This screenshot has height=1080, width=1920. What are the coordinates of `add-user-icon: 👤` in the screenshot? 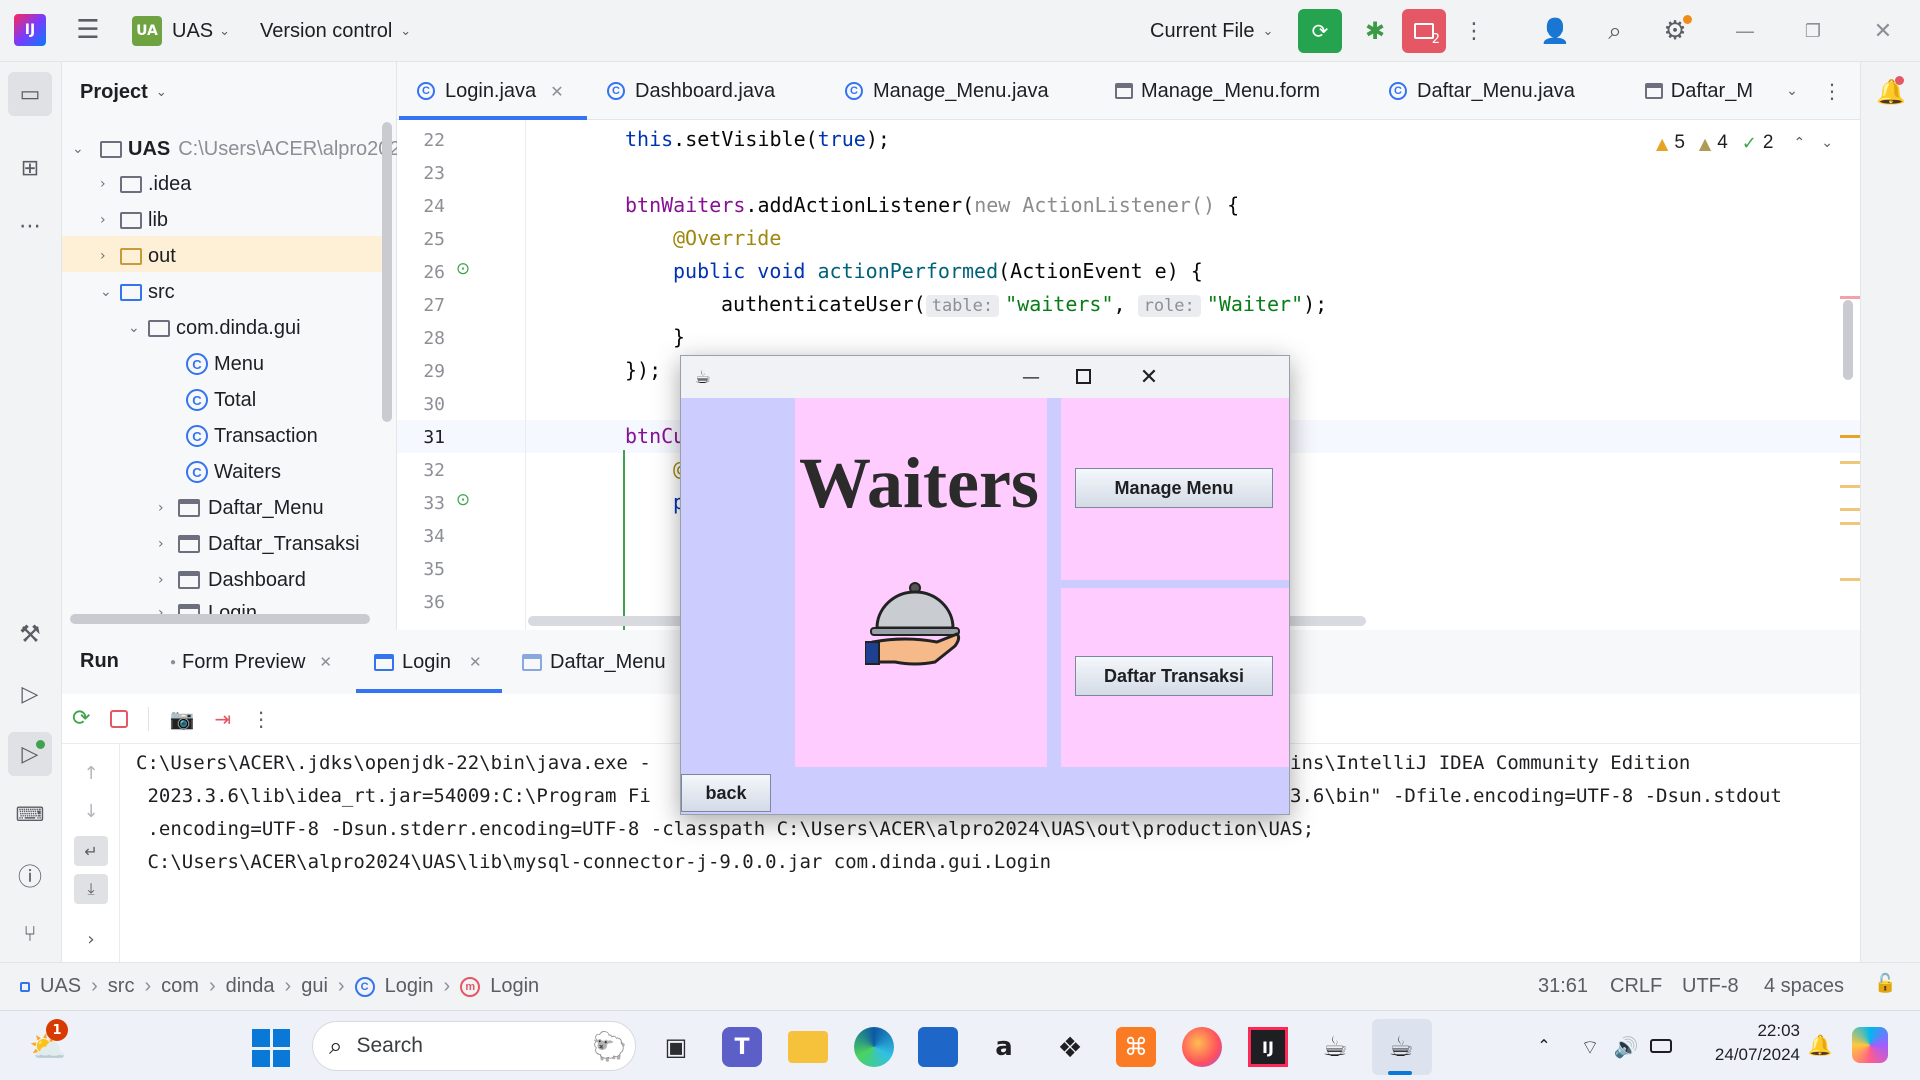 It's located at (1555, 31).